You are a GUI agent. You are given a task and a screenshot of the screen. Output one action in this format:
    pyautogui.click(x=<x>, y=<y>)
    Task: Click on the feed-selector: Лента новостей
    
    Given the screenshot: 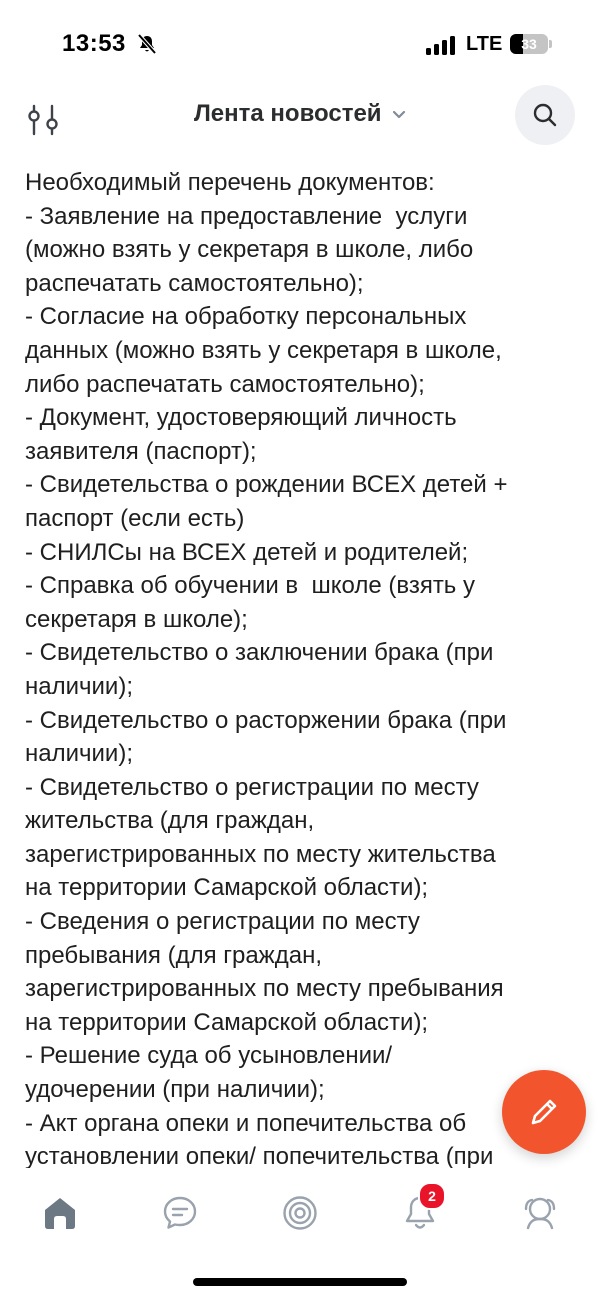 What is the action you would take?
    pyautogui.click(x=300, y=114)
    